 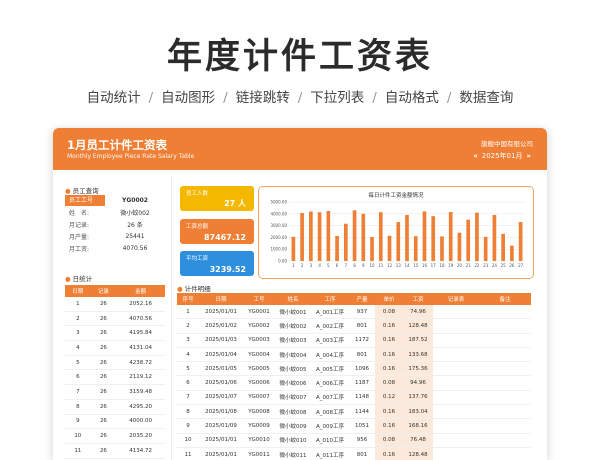 What do you see at coordinates (502, 156) in the screenshot?
I see `month-label: 2025年01月` at bounding box center [502, 156].